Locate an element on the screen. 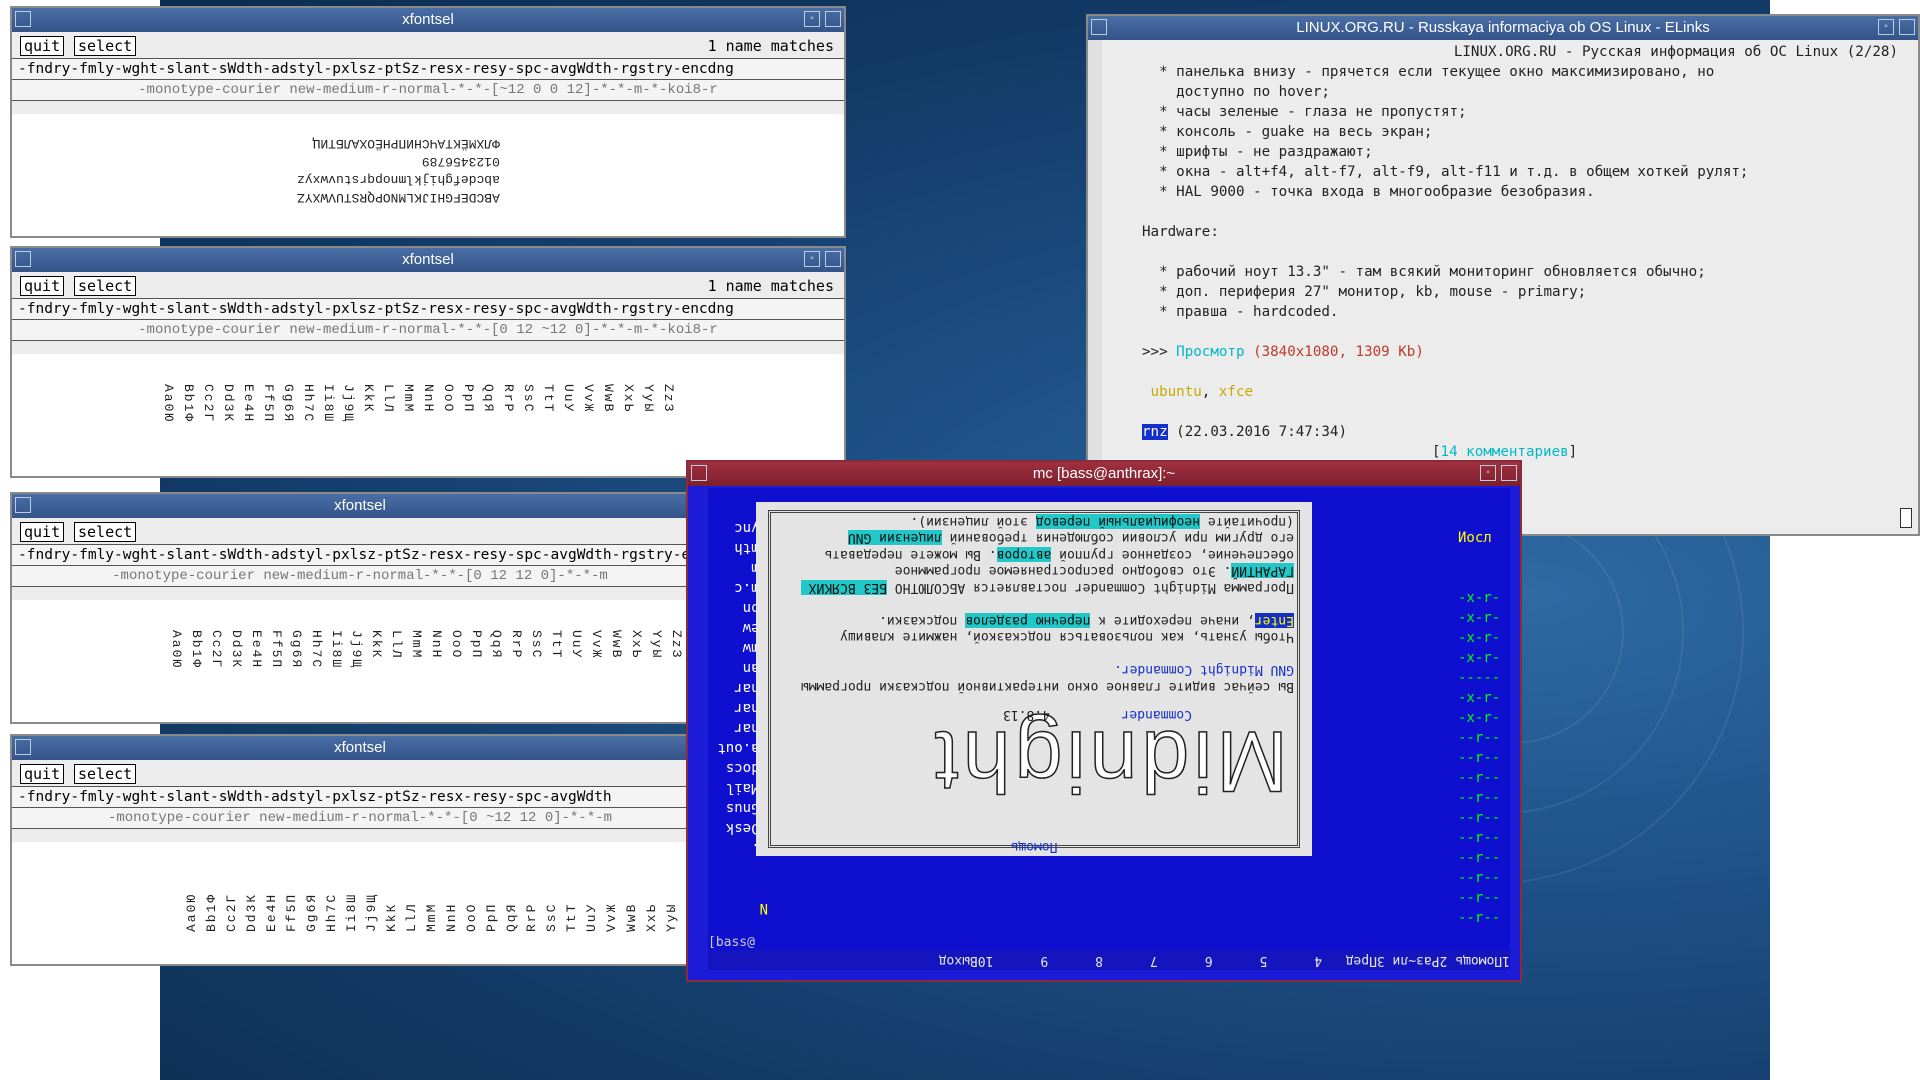 Image resolution: width=1920 pixels, height=1080 pixels. sample-column: VvЖ is located at coordinates (596, 645).